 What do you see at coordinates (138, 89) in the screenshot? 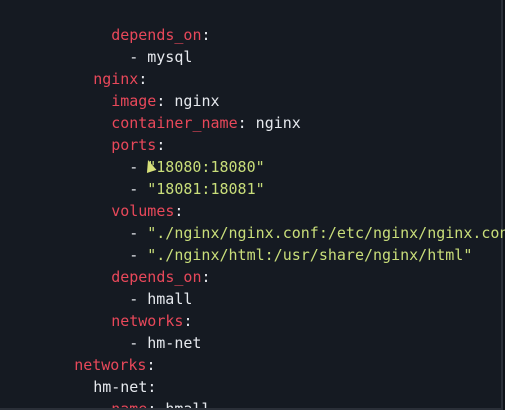
I see `code-line: image: nginx` at bounding box center [138, 89].